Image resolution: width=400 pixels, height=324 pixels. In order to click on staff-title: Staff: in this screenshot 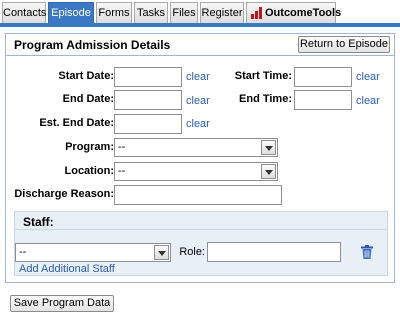, I will do `click(38, 222)`.